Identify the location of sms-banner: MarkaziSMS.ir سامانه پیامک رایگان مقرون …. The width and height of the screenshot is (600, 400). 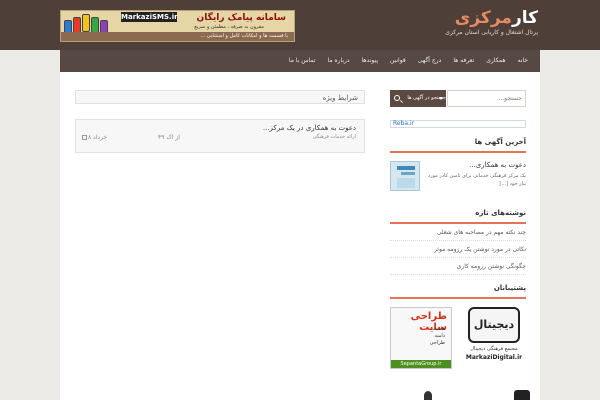
(177, 26).